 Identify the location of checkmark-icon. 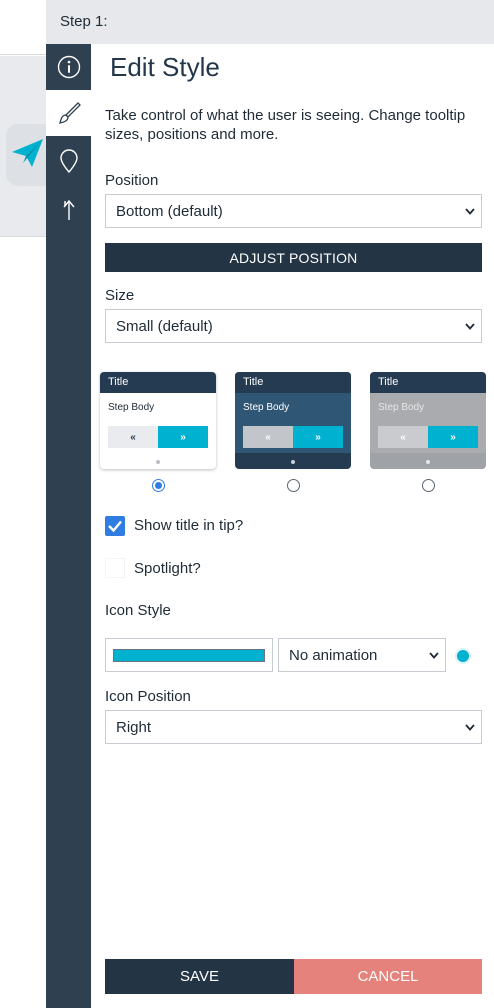
(115, 526).